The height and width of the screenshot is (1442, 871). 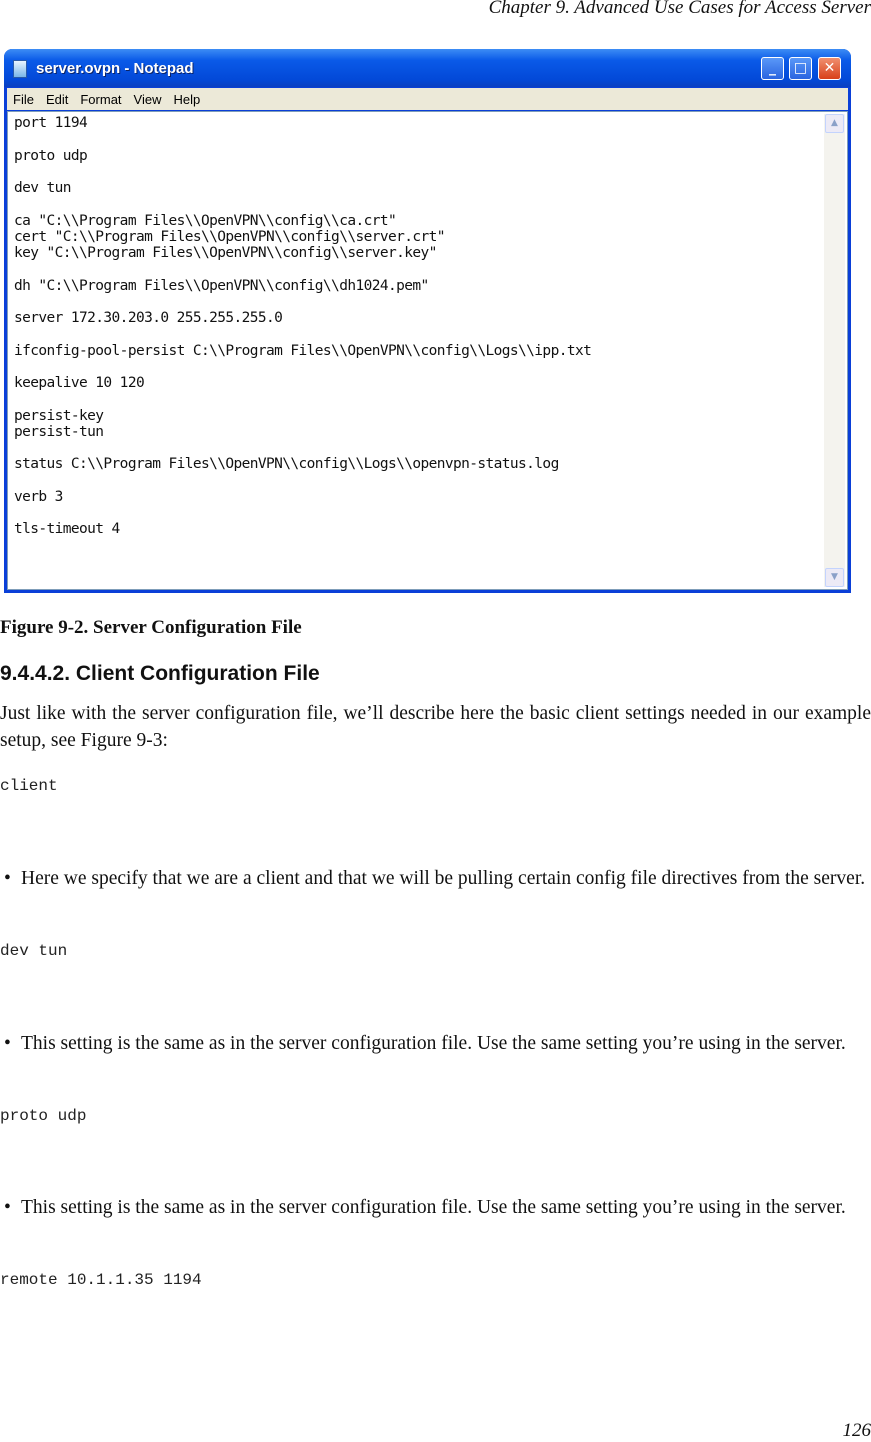 I want to click on editor-line: port 1194, so click(x=302, y=123).